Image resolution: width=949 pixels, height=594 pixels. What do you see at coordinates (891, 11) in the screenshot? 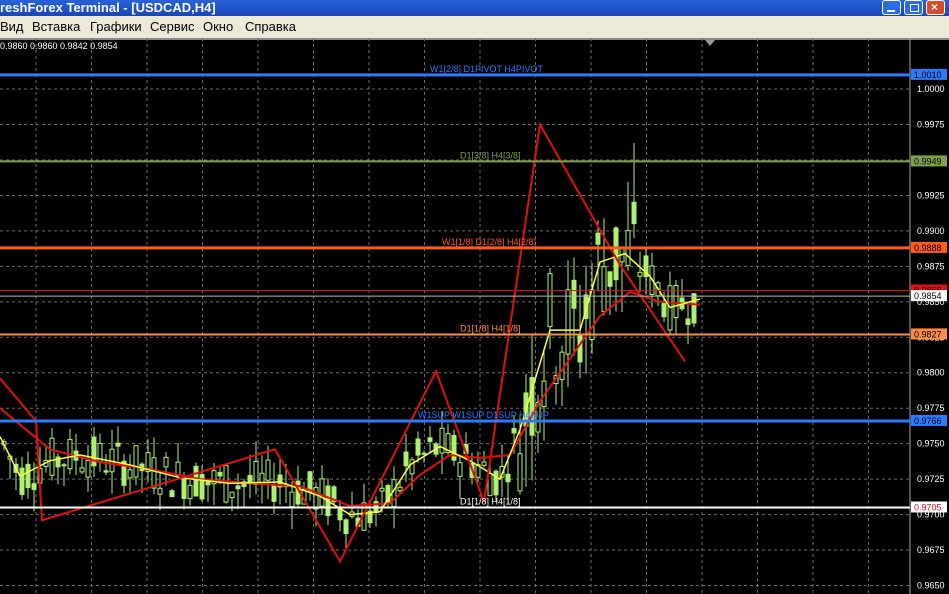
I see `minimize-icon` at bounding box center [891, 11].